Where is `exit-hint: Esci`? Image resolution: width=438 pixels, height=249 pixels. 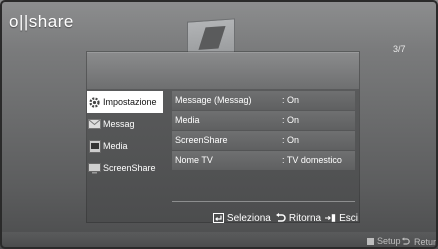
exit-hint: Esci is located at coordinates (341, 218).